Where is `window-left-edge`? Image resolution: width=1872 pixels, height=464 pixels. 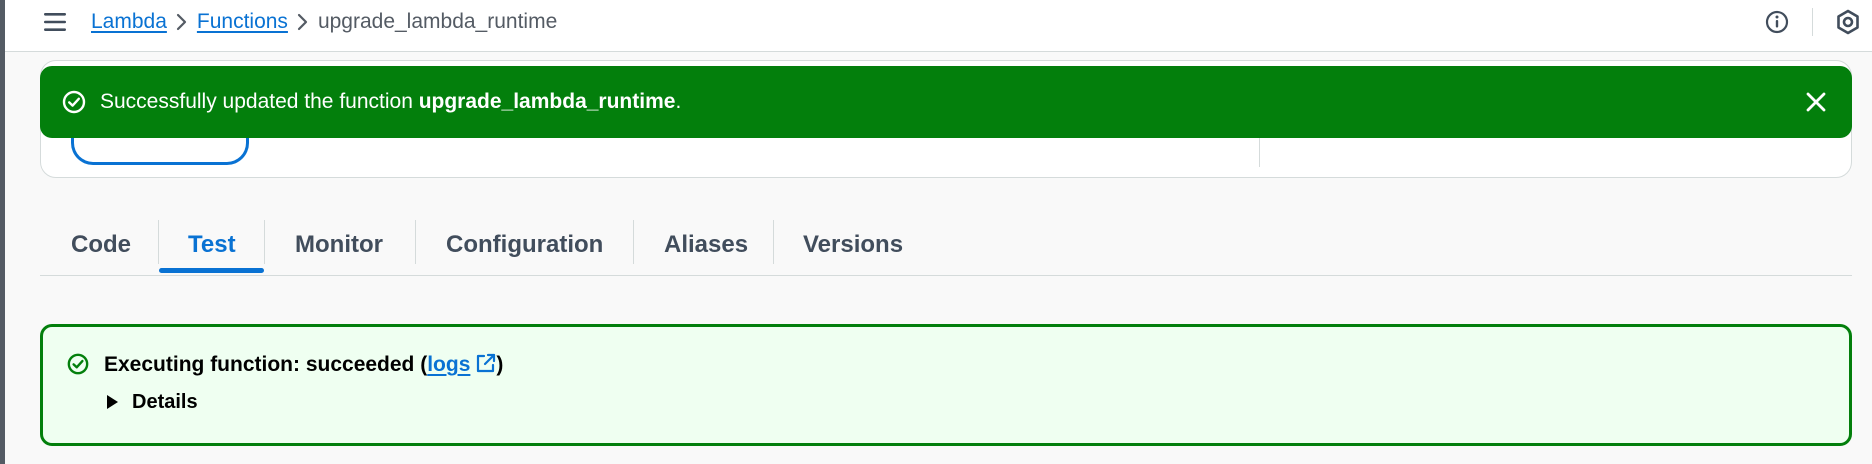
window-left-edge is located at coordinates (2, 232).